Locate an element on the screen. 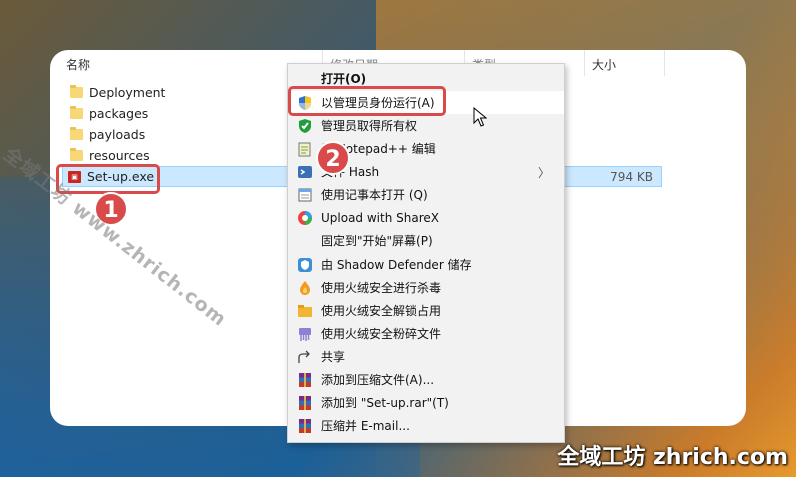 The image size is (796, 477). brand-label: 全域工坊 zhrich.com is located at coordinates (672, 457).